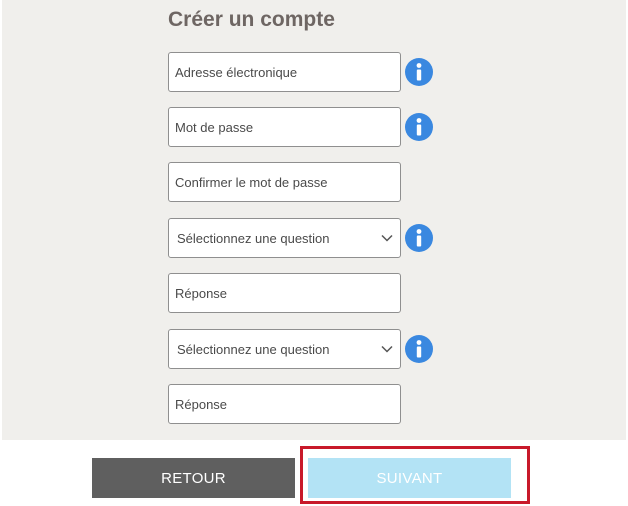  I want to click on back-button: RETOUR, so click(193, 478).